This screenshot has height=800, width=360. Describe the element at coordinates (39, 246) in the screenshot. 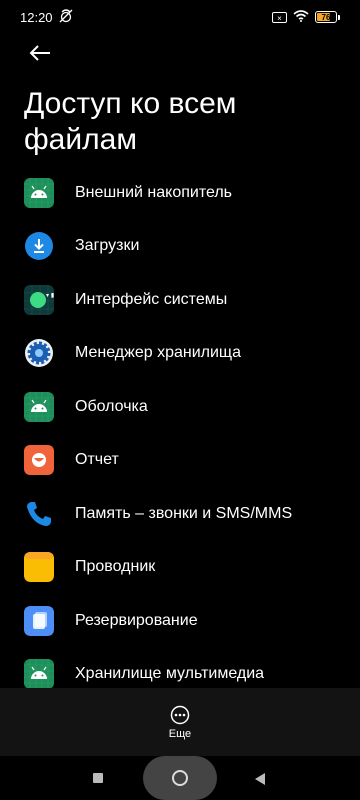

I see `download-icon` at that location.